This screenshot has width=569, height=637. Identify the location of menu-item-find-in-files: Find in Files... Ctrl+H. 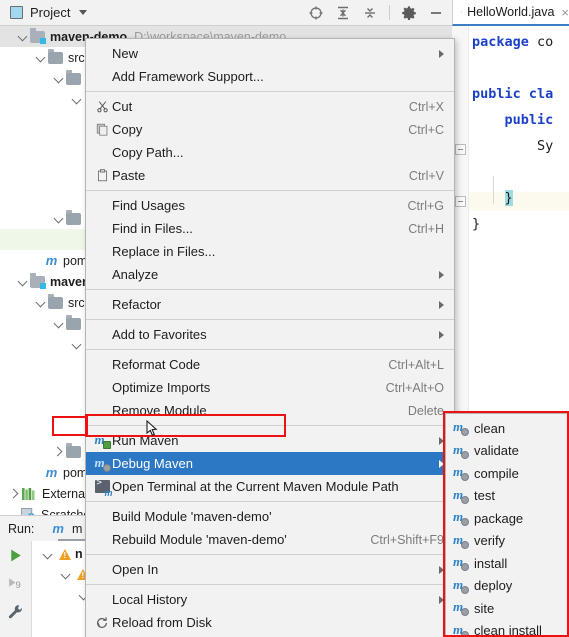
(270, 228).